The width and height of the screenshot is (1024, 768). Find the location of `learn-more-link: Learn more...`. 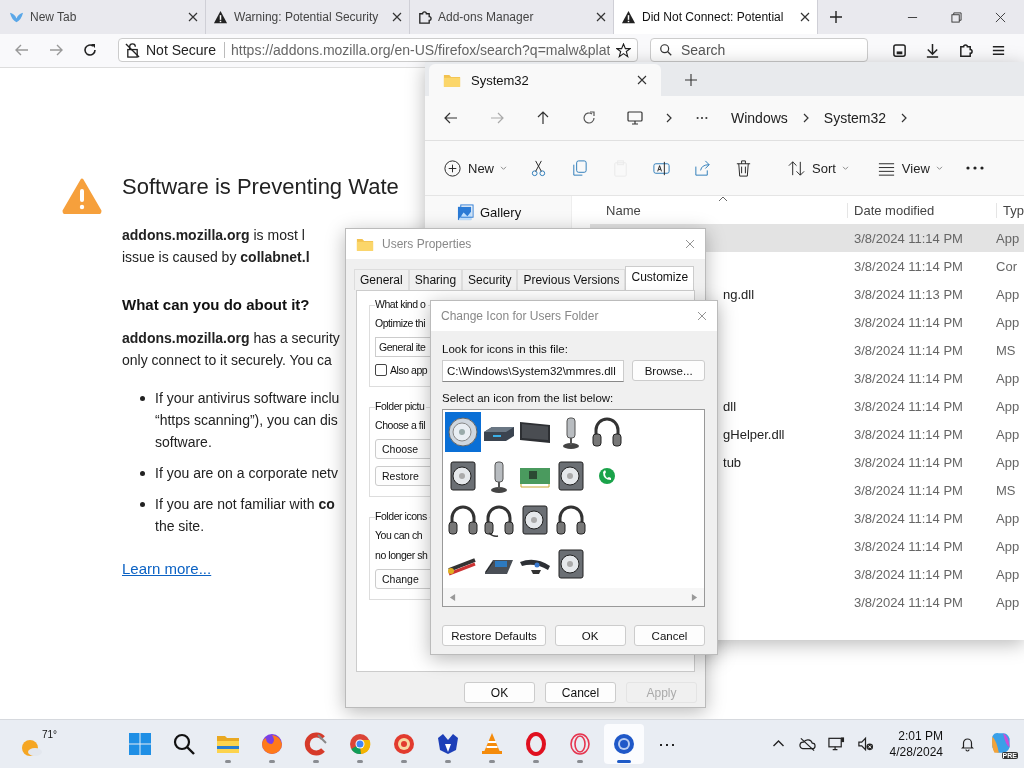

learn-more-link: Learn more... is located at coordinates (167, 568).